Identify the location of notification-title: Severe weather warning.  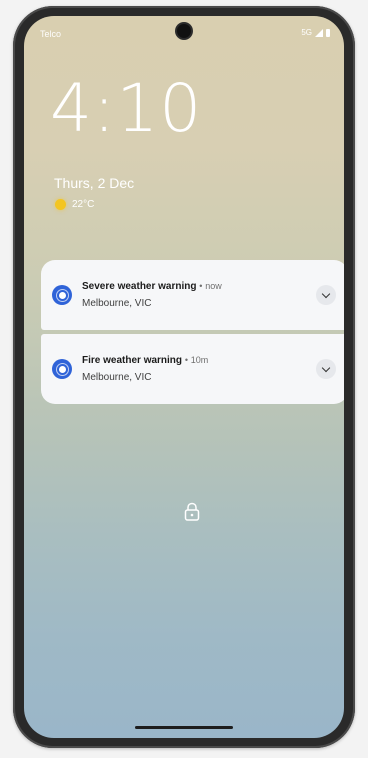
(139, 286).